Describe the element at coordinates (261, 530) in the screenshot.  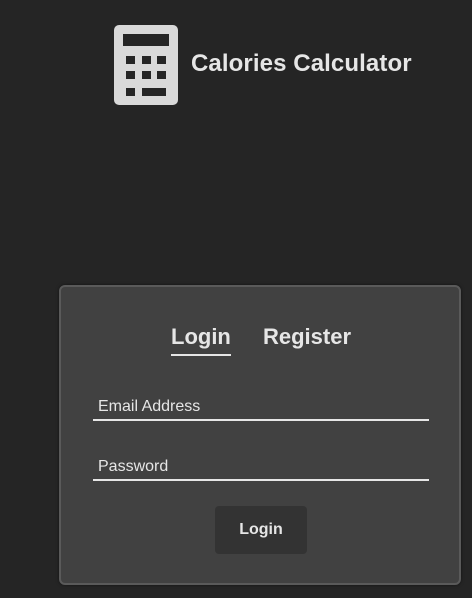
I see `login-button: Login` at that location.